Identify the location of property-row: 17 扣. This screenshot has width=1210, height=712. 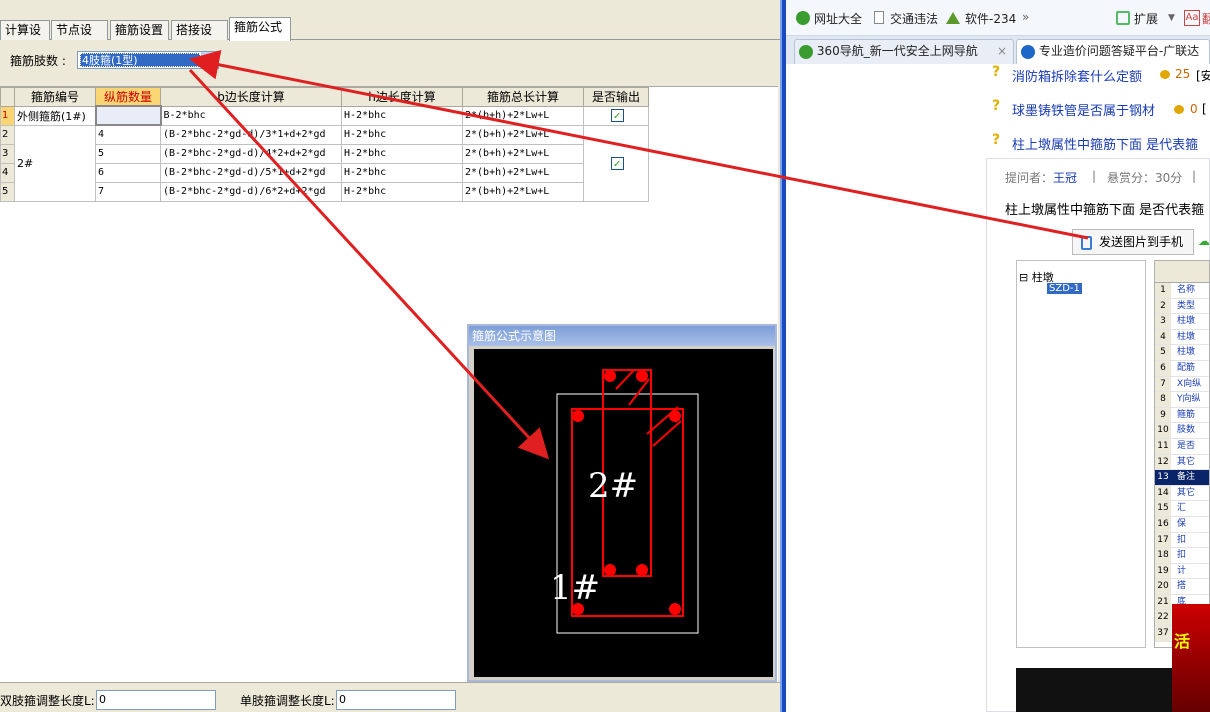
(1182, 540).